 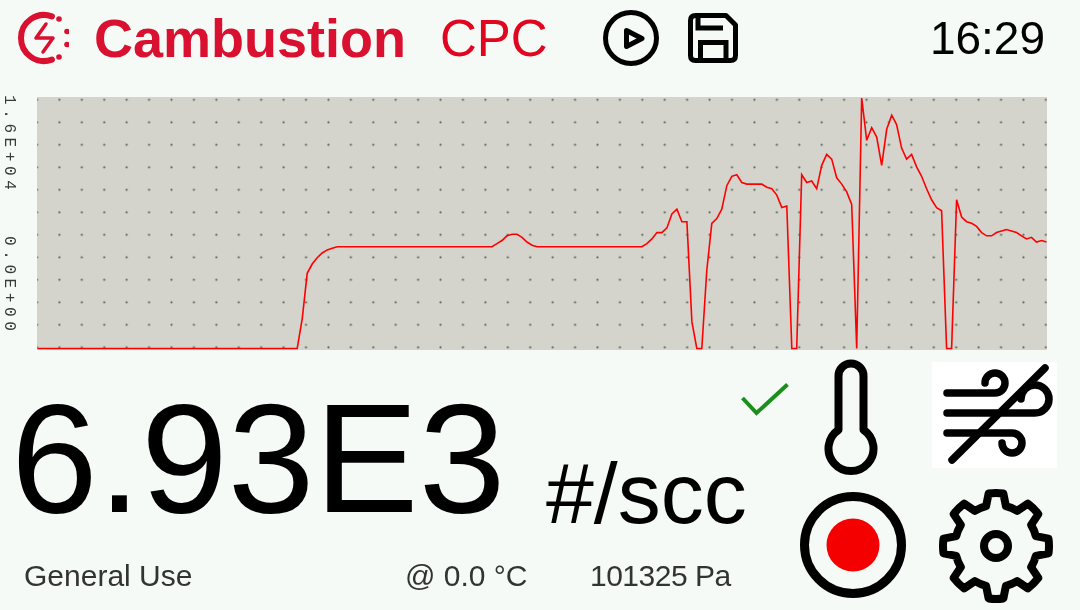 What do you see at coordinates (9, 285) in the screenshot?
I see `axis-label: 0.0E+00` at bounding box center [9, 285].